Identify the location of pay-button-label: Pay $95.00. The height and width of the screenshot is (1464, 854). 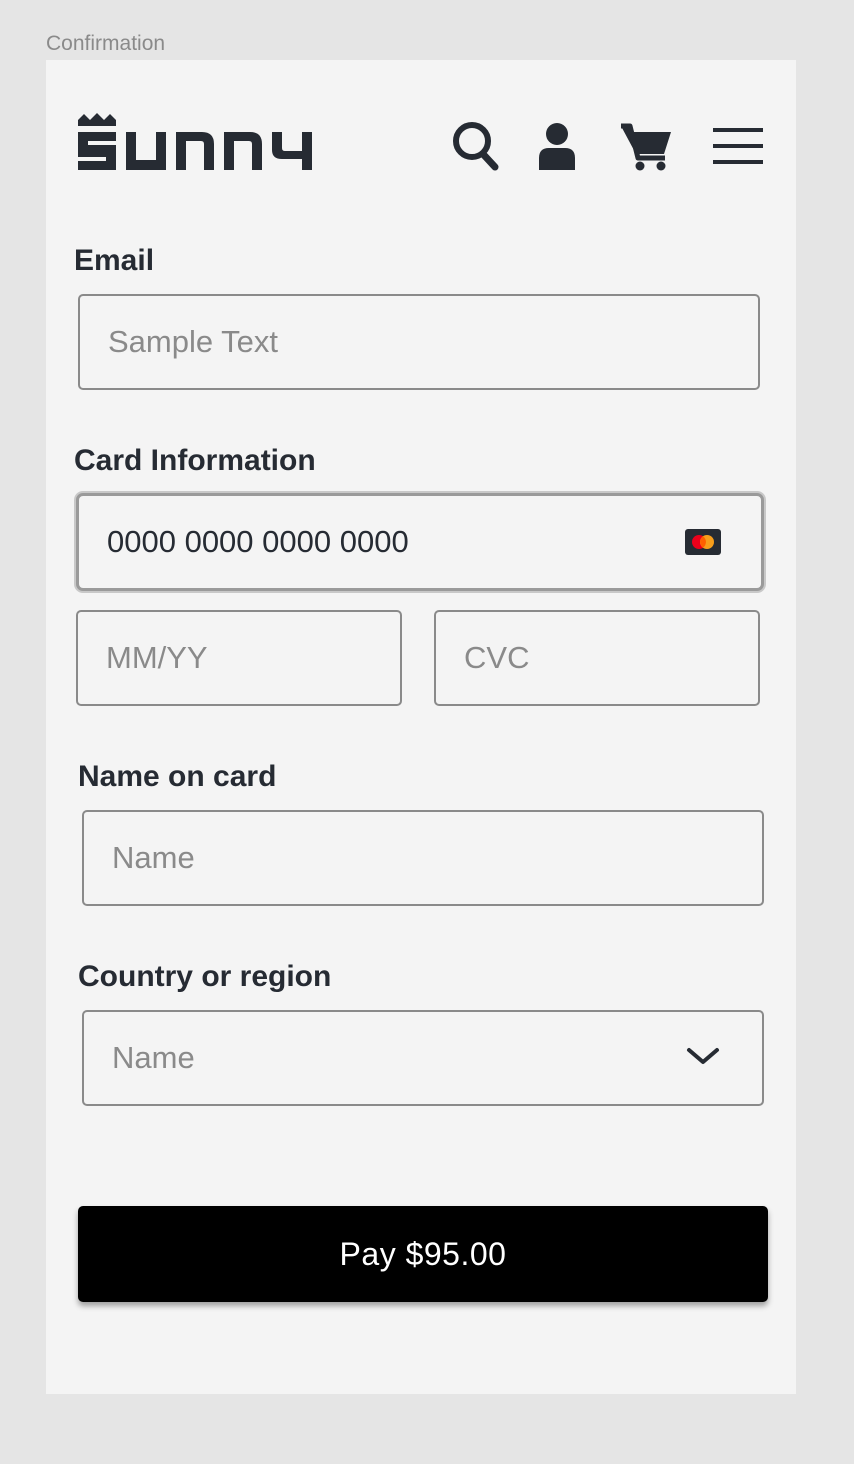
(423, 1253).